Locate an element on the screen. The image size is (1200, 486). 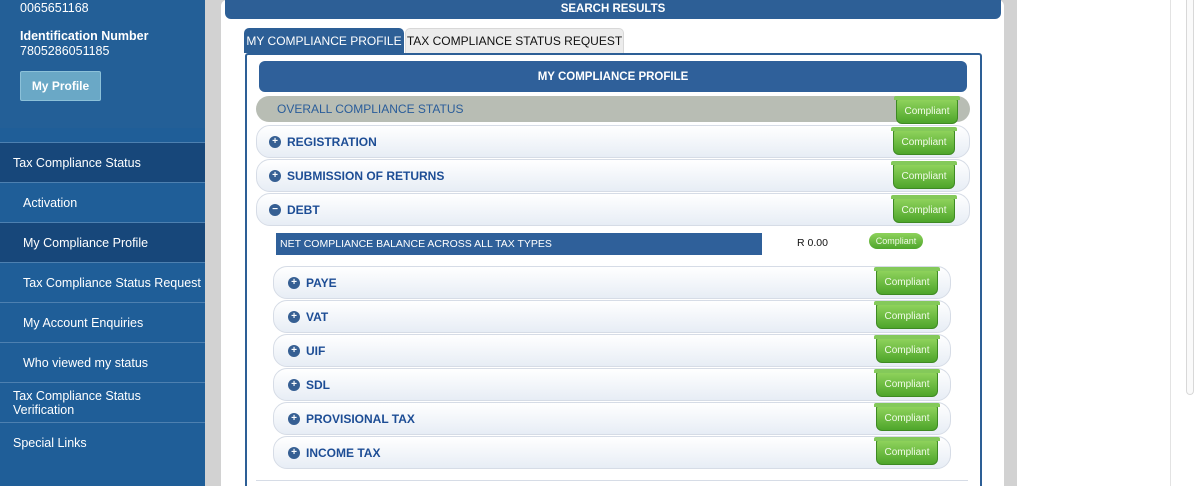
section-debt: − DEBT is located at coordinates (613, 209).